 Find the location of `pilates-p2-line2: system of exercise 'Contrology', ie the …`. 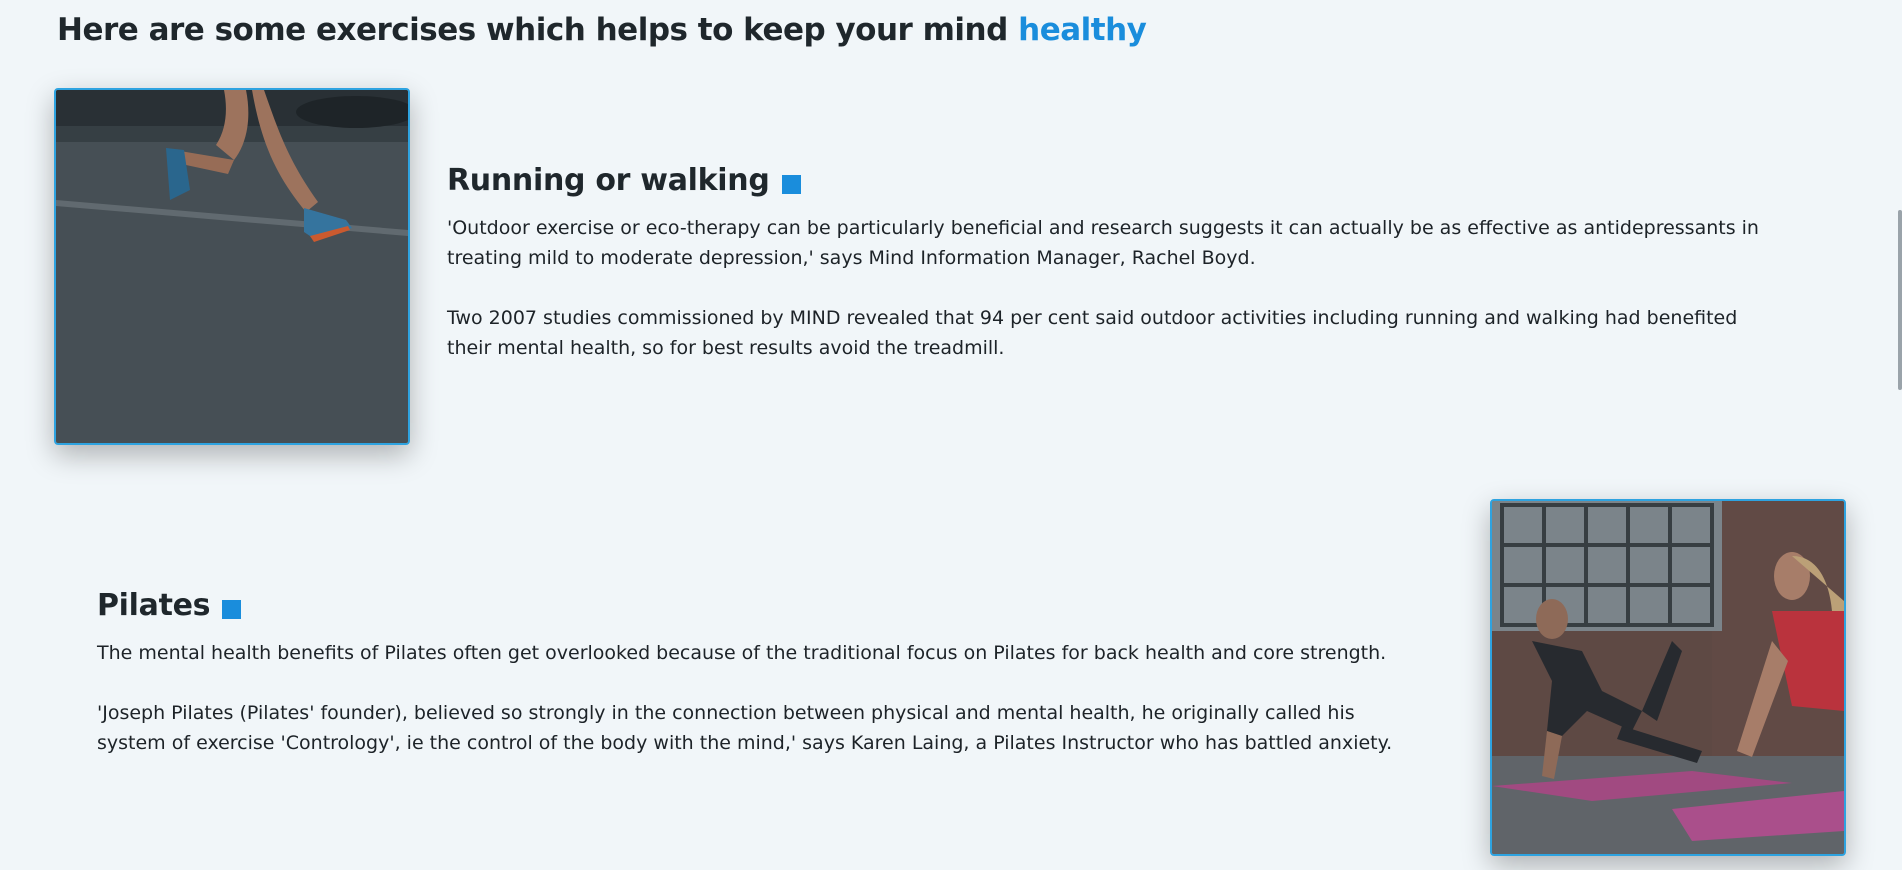

pilates-p2-line2: system of exercise 'Contrology', ie the … is located at coordinates (745, 743).